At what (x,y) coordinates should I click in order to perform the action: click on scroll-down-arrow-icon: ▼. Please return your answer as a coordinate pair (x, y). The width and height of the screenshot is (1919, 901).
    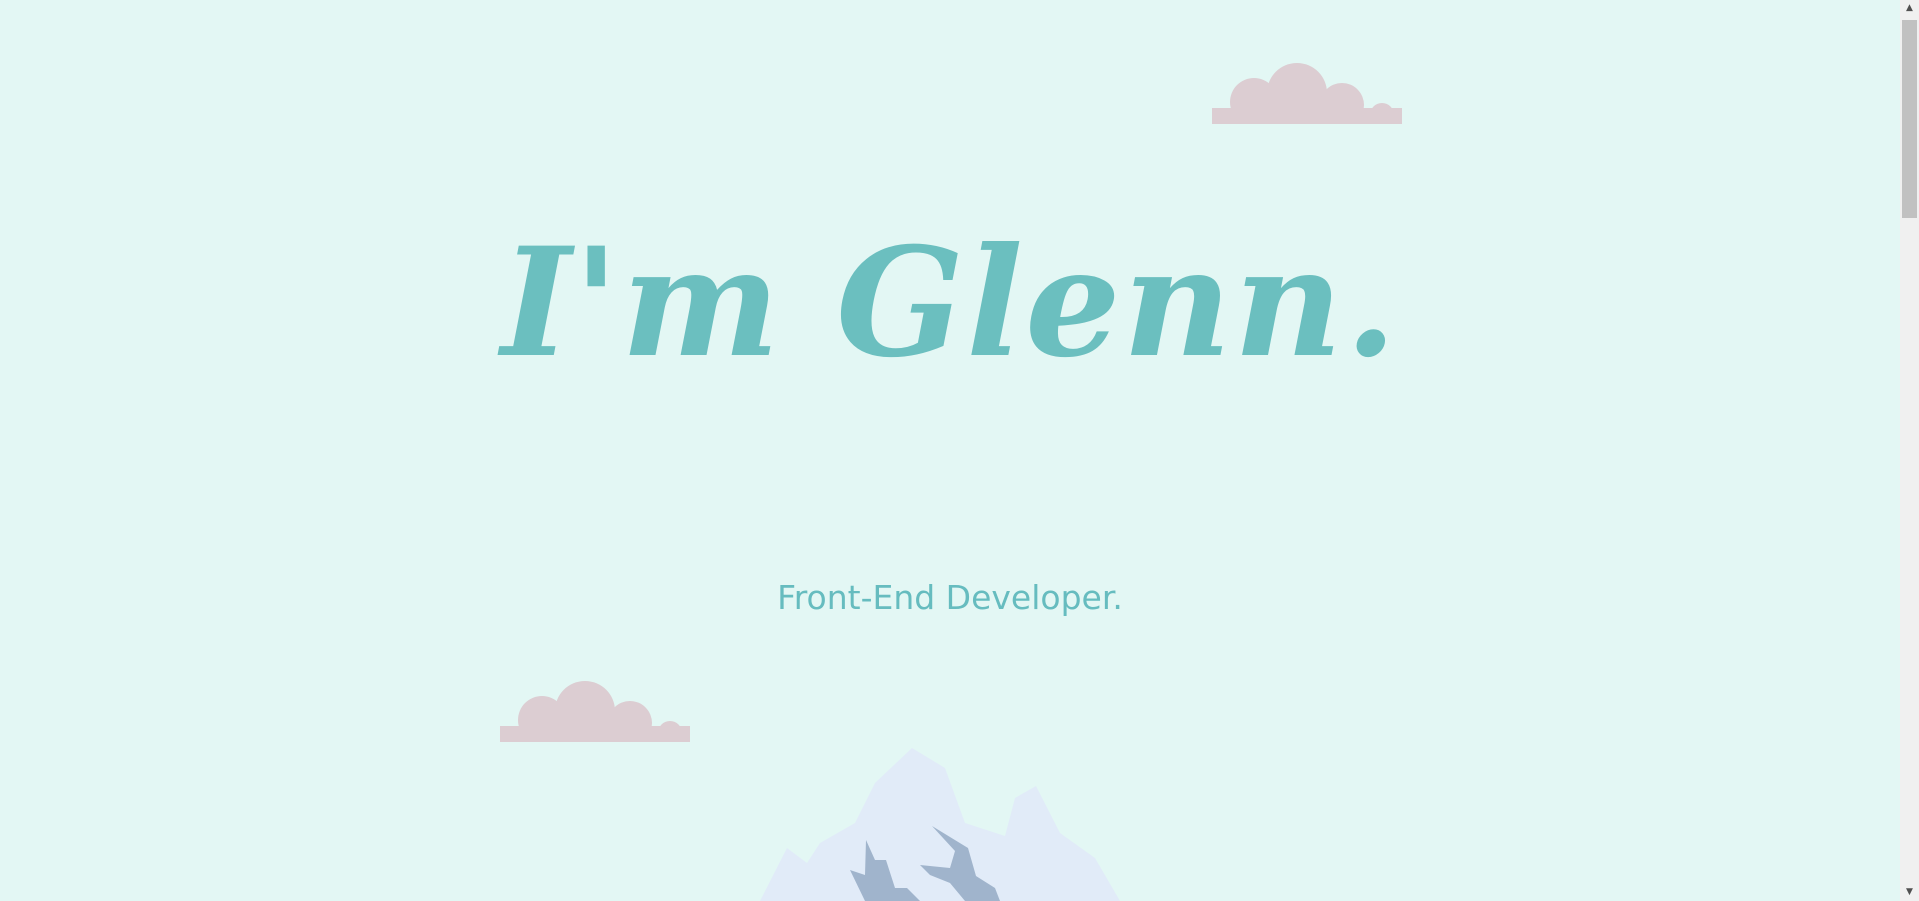
    Looking at the image, I should click on (1909, 892).